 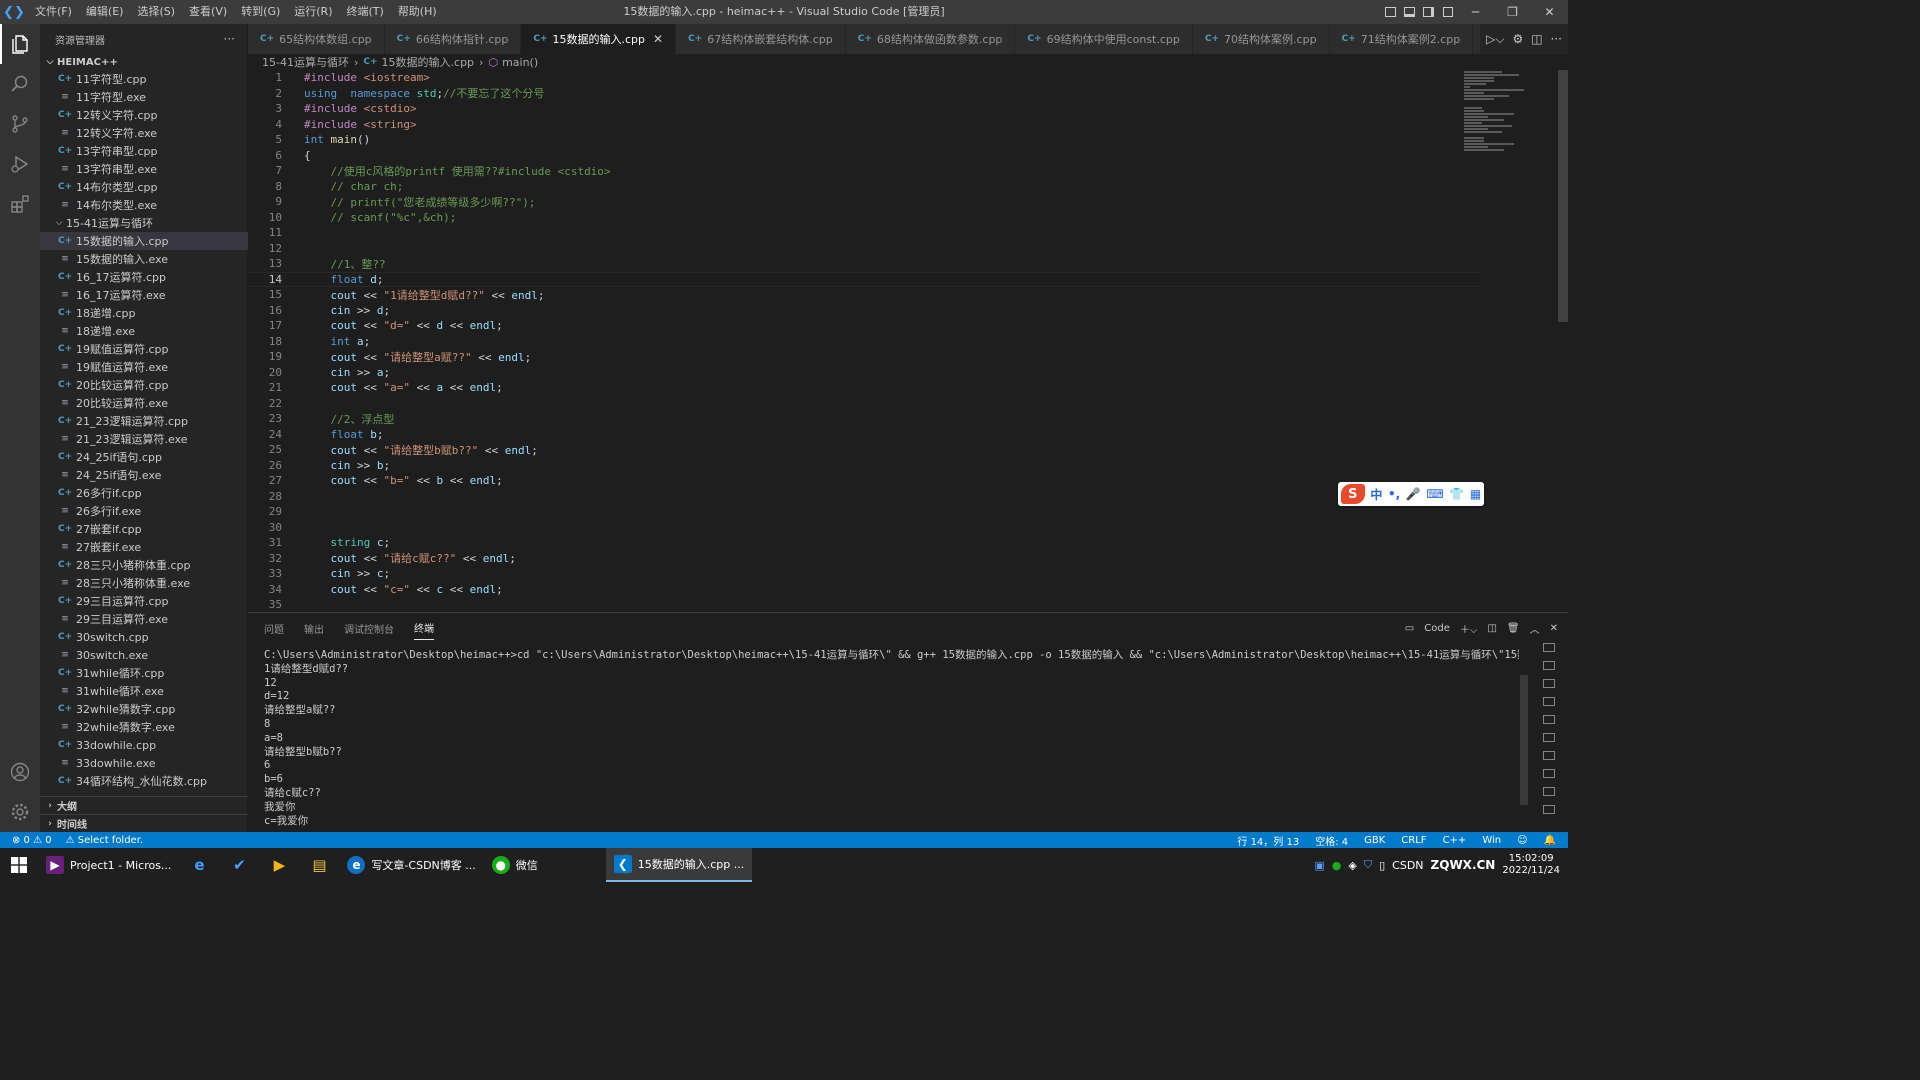 I want to click on file-item: ≡ 19赋值运算符.exe, so click(x=144, y=367).